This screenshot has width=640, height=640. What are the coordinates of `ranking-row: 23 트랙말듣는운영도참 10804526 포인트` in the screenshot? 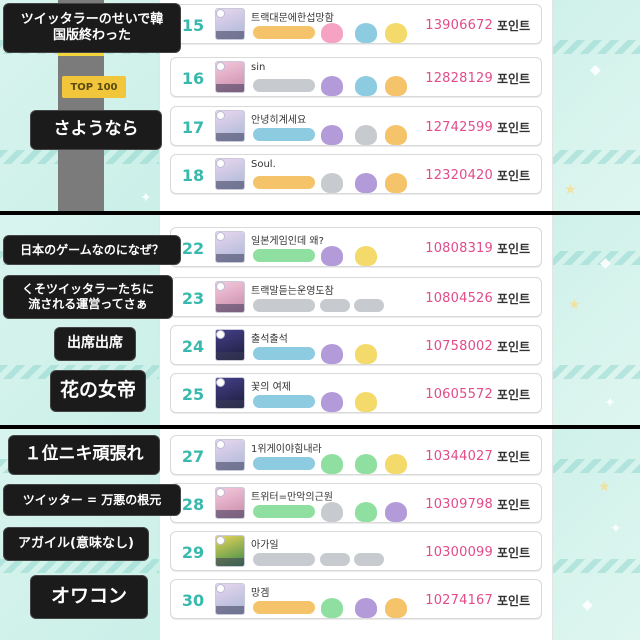 It's located at (356, 297).